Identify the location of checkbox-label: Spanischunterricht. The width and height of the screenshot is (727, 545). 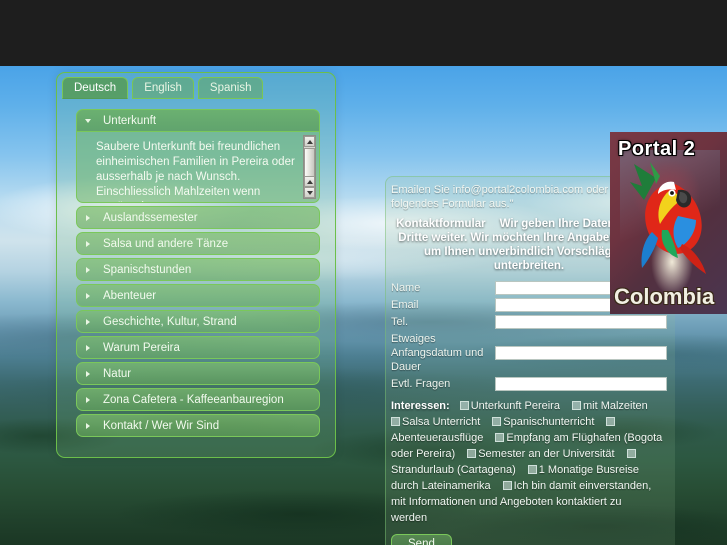
(549, 422).